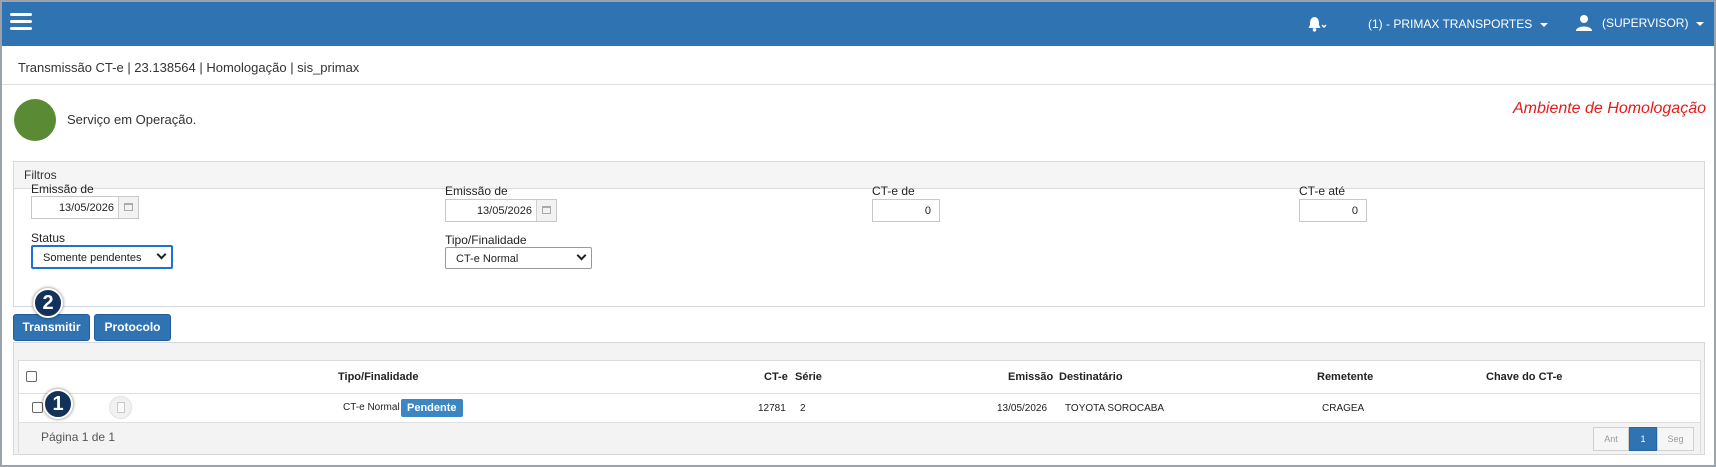 This screenshot has height=467, width=1716. What do you see at coordinates (92, 258) in the screenshot?
I see `status-filter-value: Somente pendentes` at bounding box center [92, 258].